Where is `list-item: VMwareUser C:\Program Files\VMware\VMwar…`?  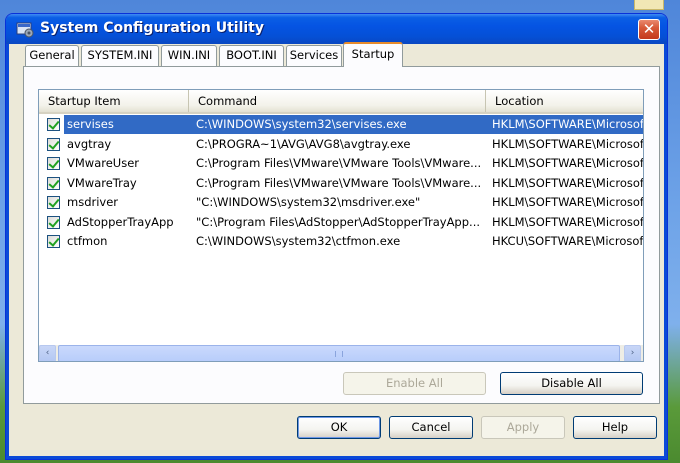 list-item: VMwareUser C:\Program Files\VMware\VMwar… is located at coordinates (341, 164).